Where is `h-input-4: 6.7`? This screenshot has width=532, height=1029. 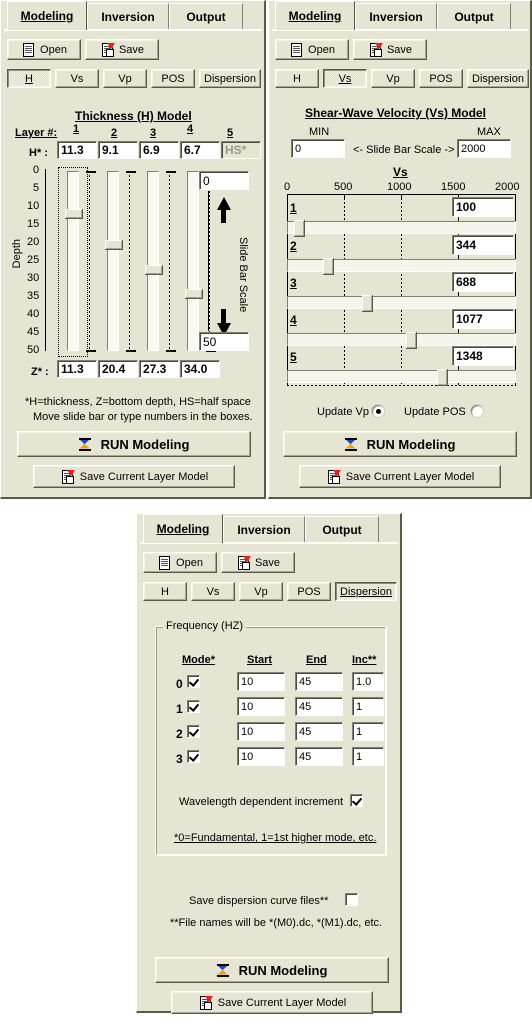 h-input-4: 6.7 is located at coordinates (200, 150).